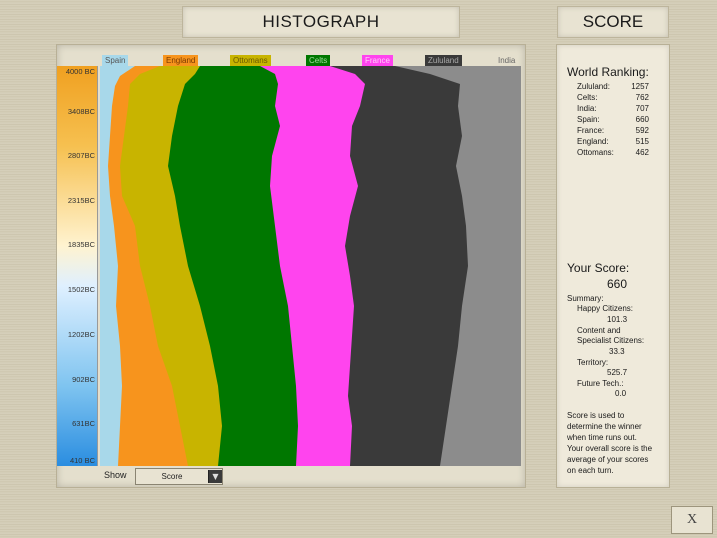 Image resolution: width=717 pixels, height=538 pixels. I want to click on ranking-name: France:, so click(591, 130).